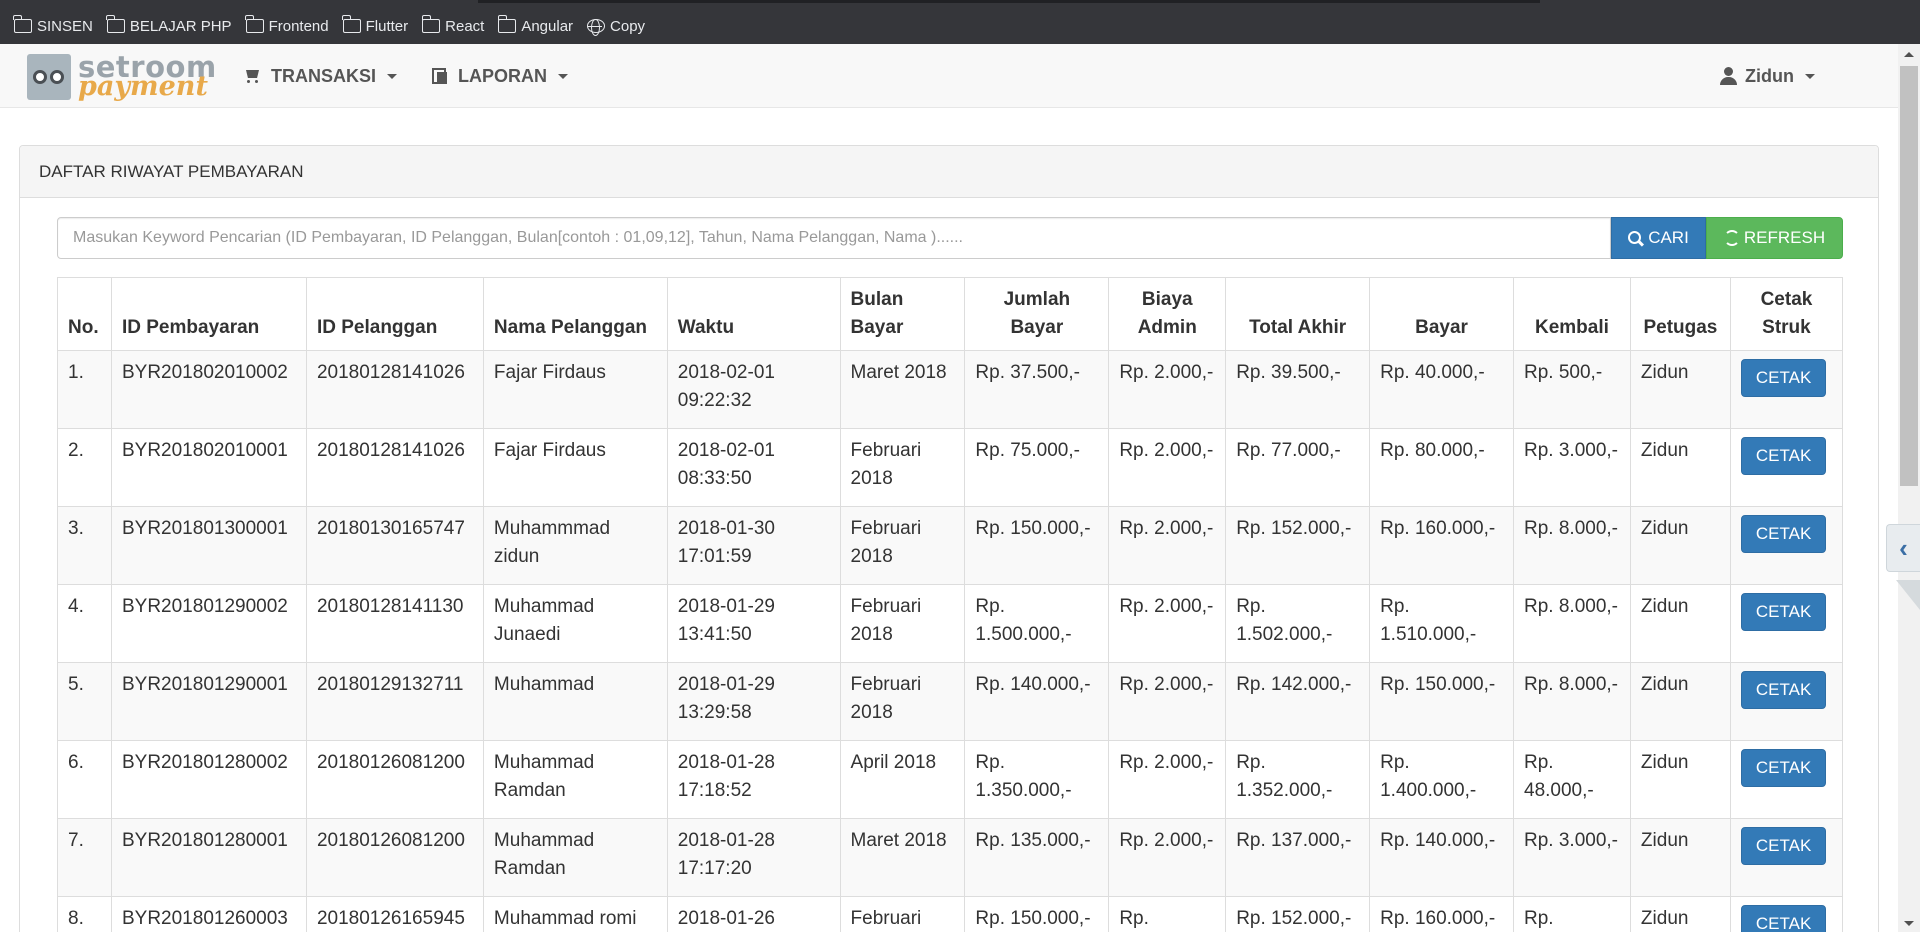  What do you see at coordinates (575, 857) in the screenshot?
I see `cell-nama-pelanggan: Muhammad Ramdan` at bounding box center [575, 857].